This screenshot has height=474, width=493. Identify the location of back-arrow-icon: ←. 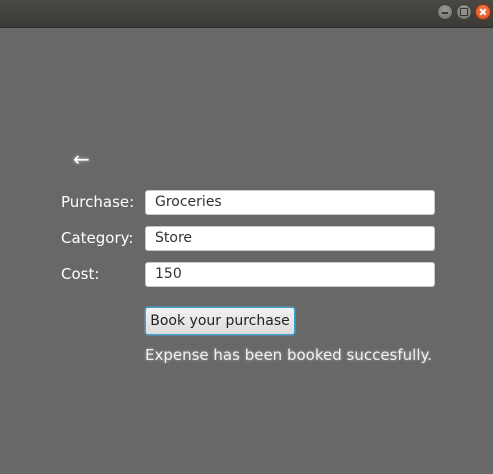
(81, 159).